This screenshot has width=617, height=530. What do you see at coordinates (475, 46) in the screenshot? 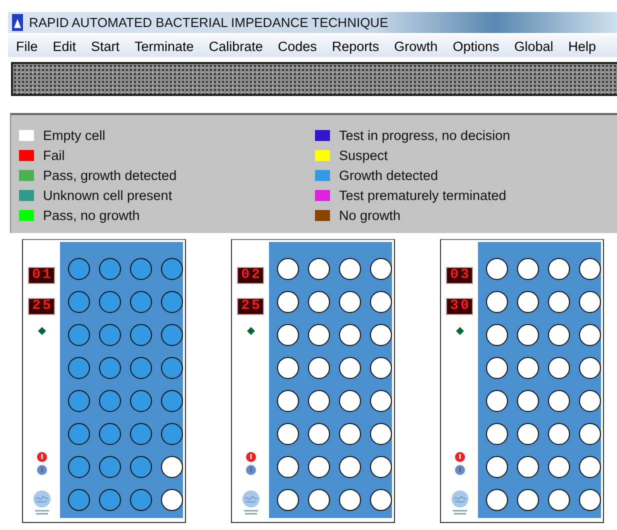
I see `menu-item: Options` at bounding box center [475, 46].